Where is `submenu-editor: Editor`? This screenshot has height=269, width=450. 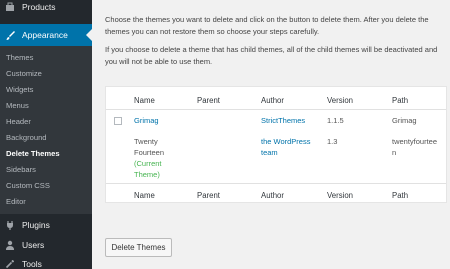 submenu-editor: Editor is located at coordinates (16, 201).